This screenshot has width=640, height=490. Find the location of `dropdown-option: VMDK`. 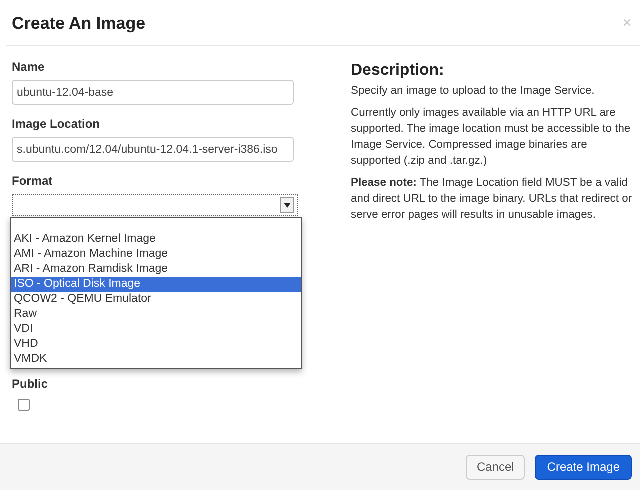

dropdown-option: VMDK is located at coordinates (156, 359).